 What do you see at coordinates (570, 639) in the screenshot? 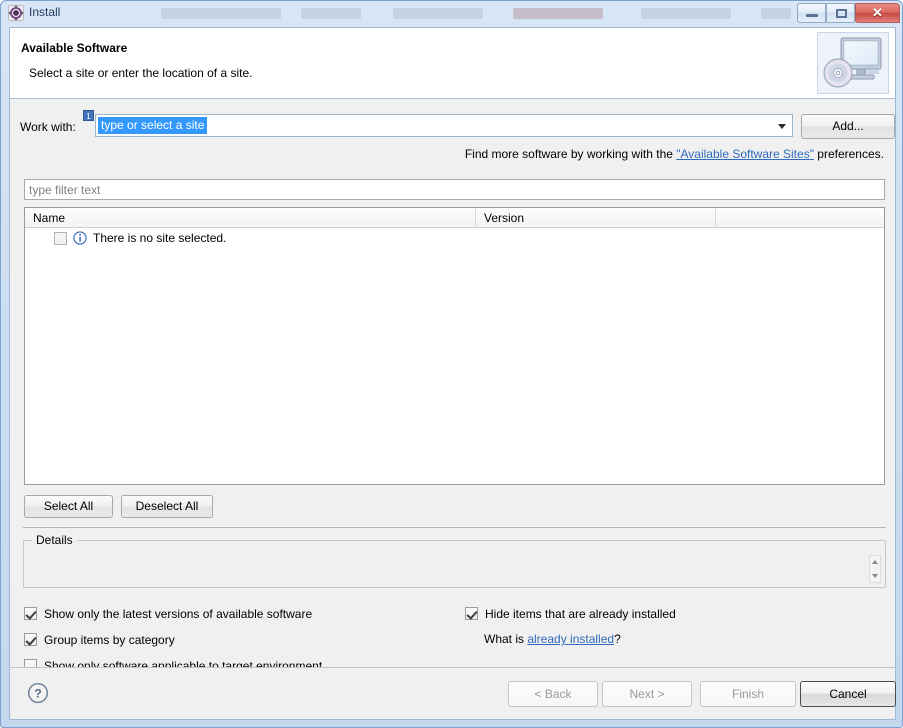
I see `already-installed-link: already installed` at bounding box center [570, 639].